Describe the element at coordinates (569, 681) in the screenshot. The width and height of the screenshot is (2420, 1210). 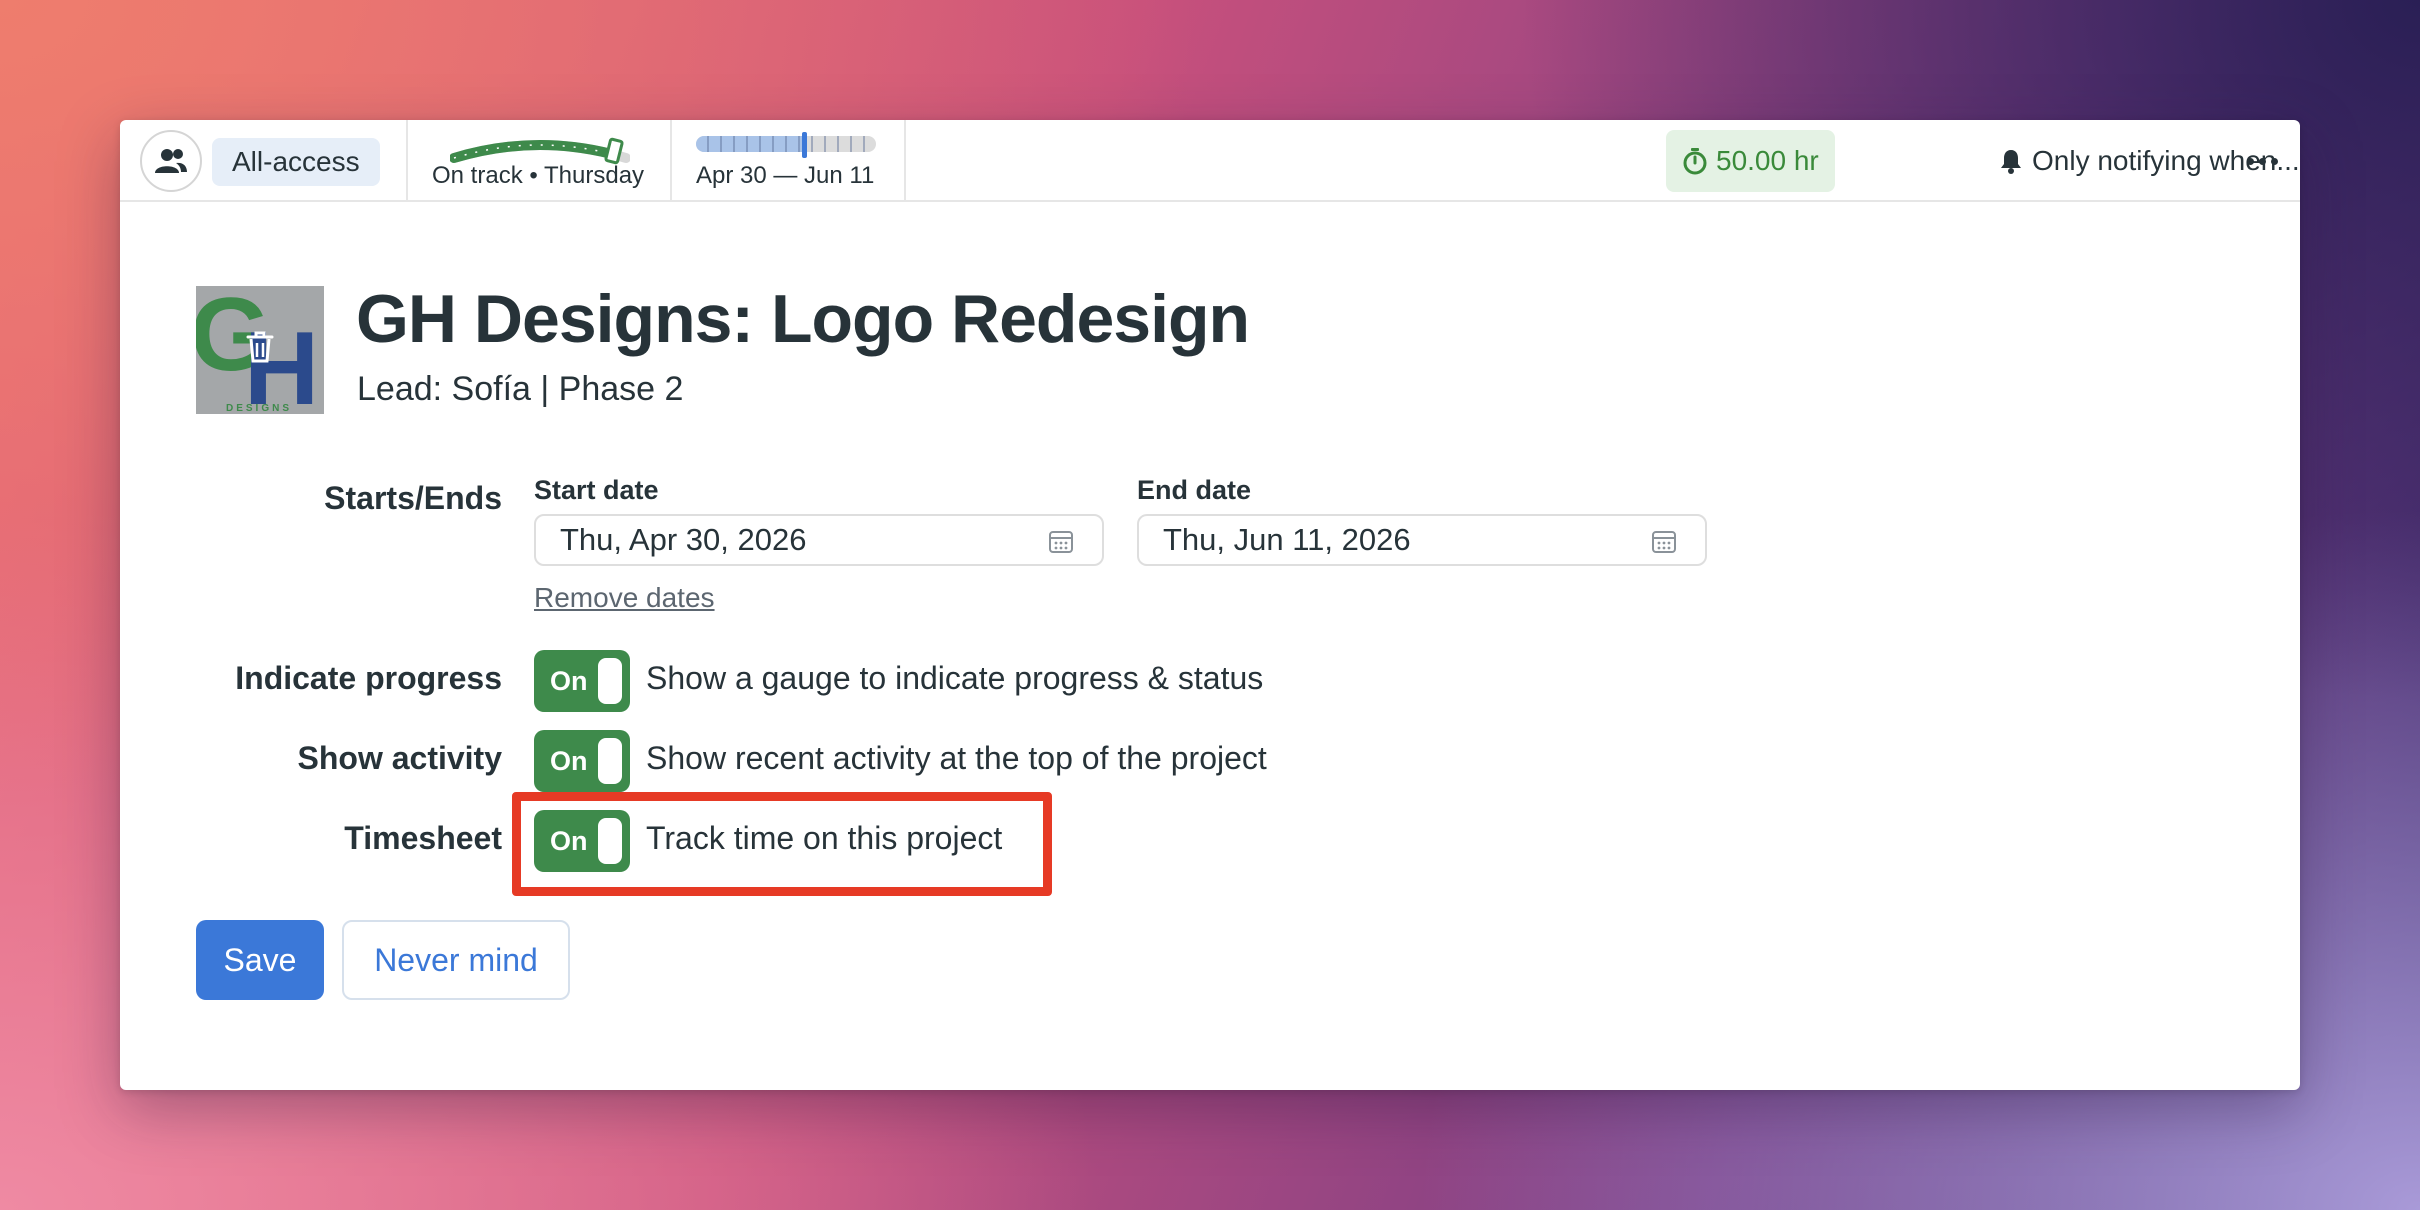
I see `progress-toggle-state: On` at that location.